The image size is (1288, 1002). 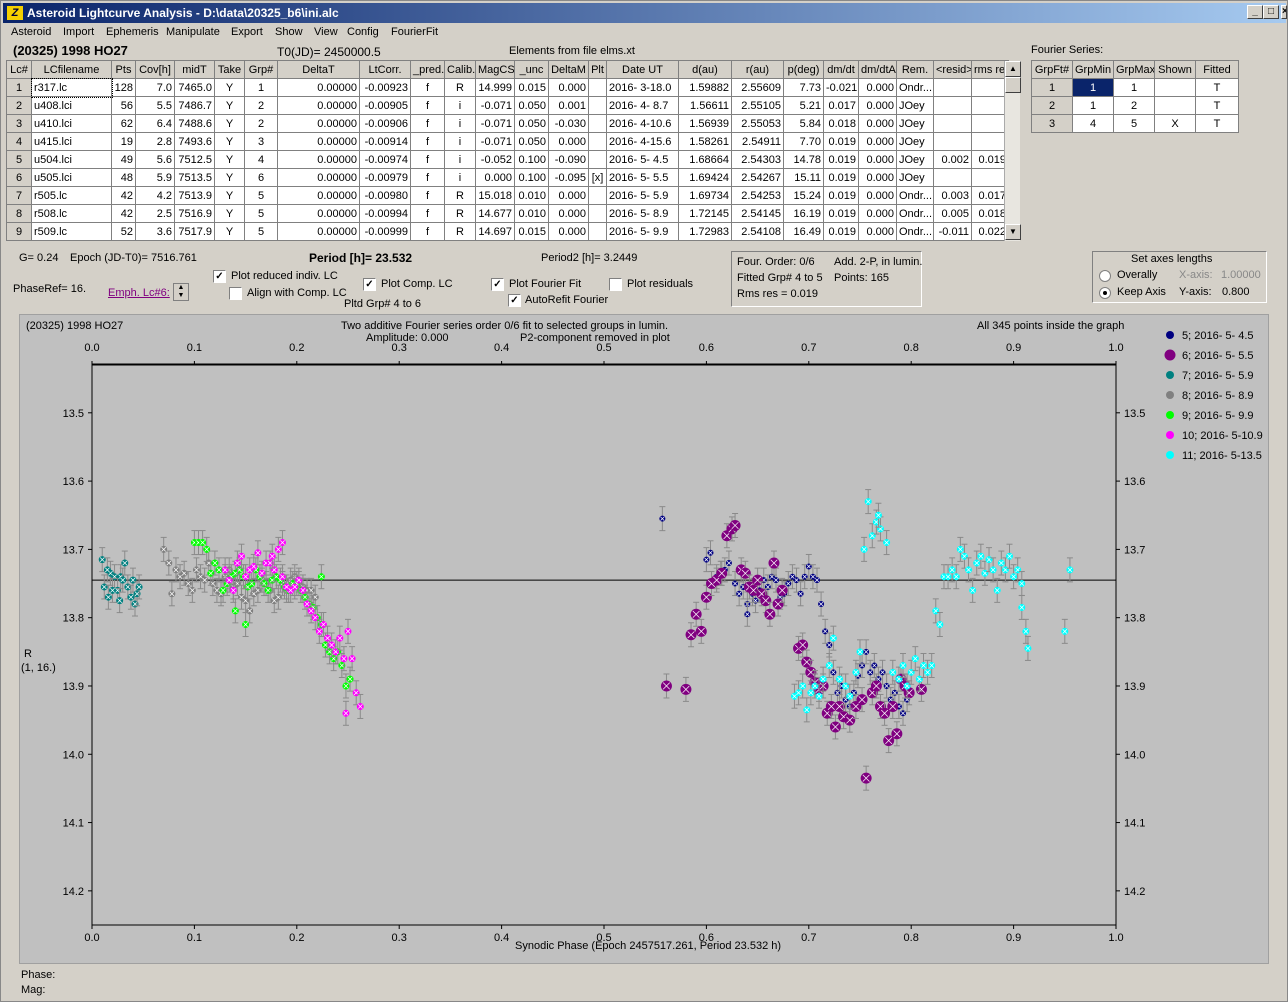 What do you see at coordinates (155, 195) in the screenshot?
I see `table-cell: 4.2` at bounding box center [155, 195].